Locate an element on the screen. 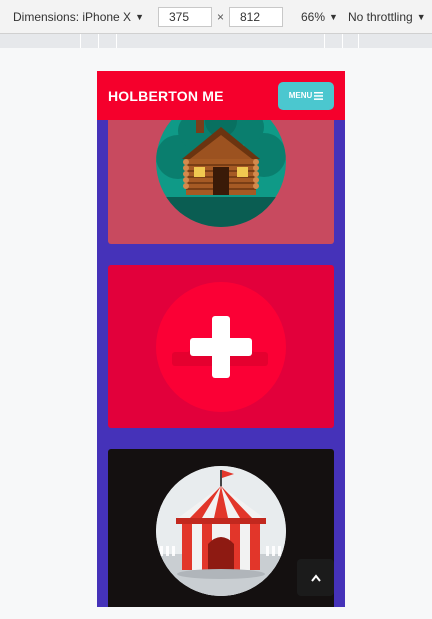  card-add is located at coordinates (221, 346).